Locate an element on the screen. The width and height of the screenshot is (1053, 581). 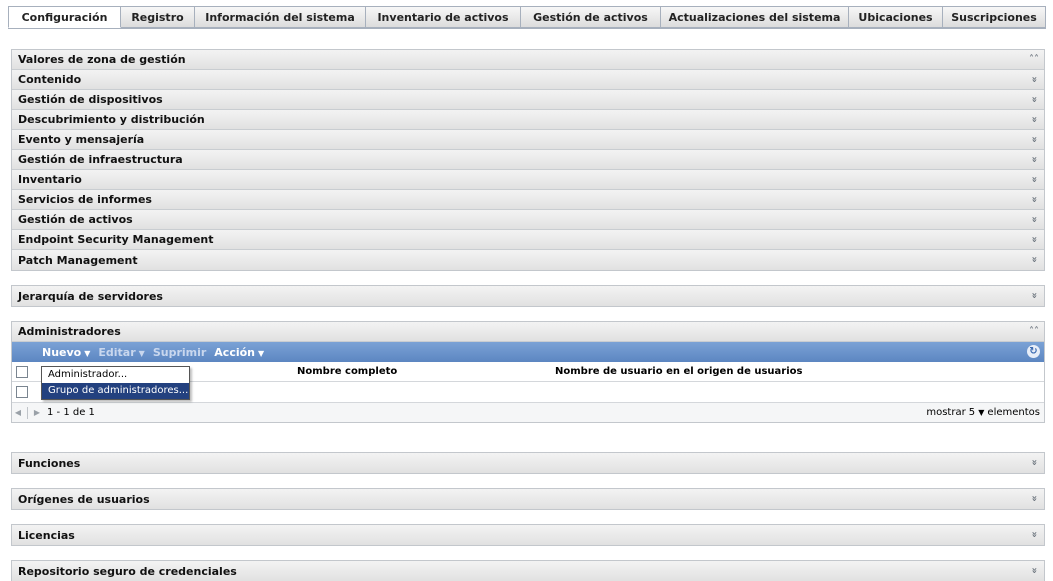
panel-header-gestion-infraestructura: Gestión de infraestructura » is located at coordinates (528, 160).